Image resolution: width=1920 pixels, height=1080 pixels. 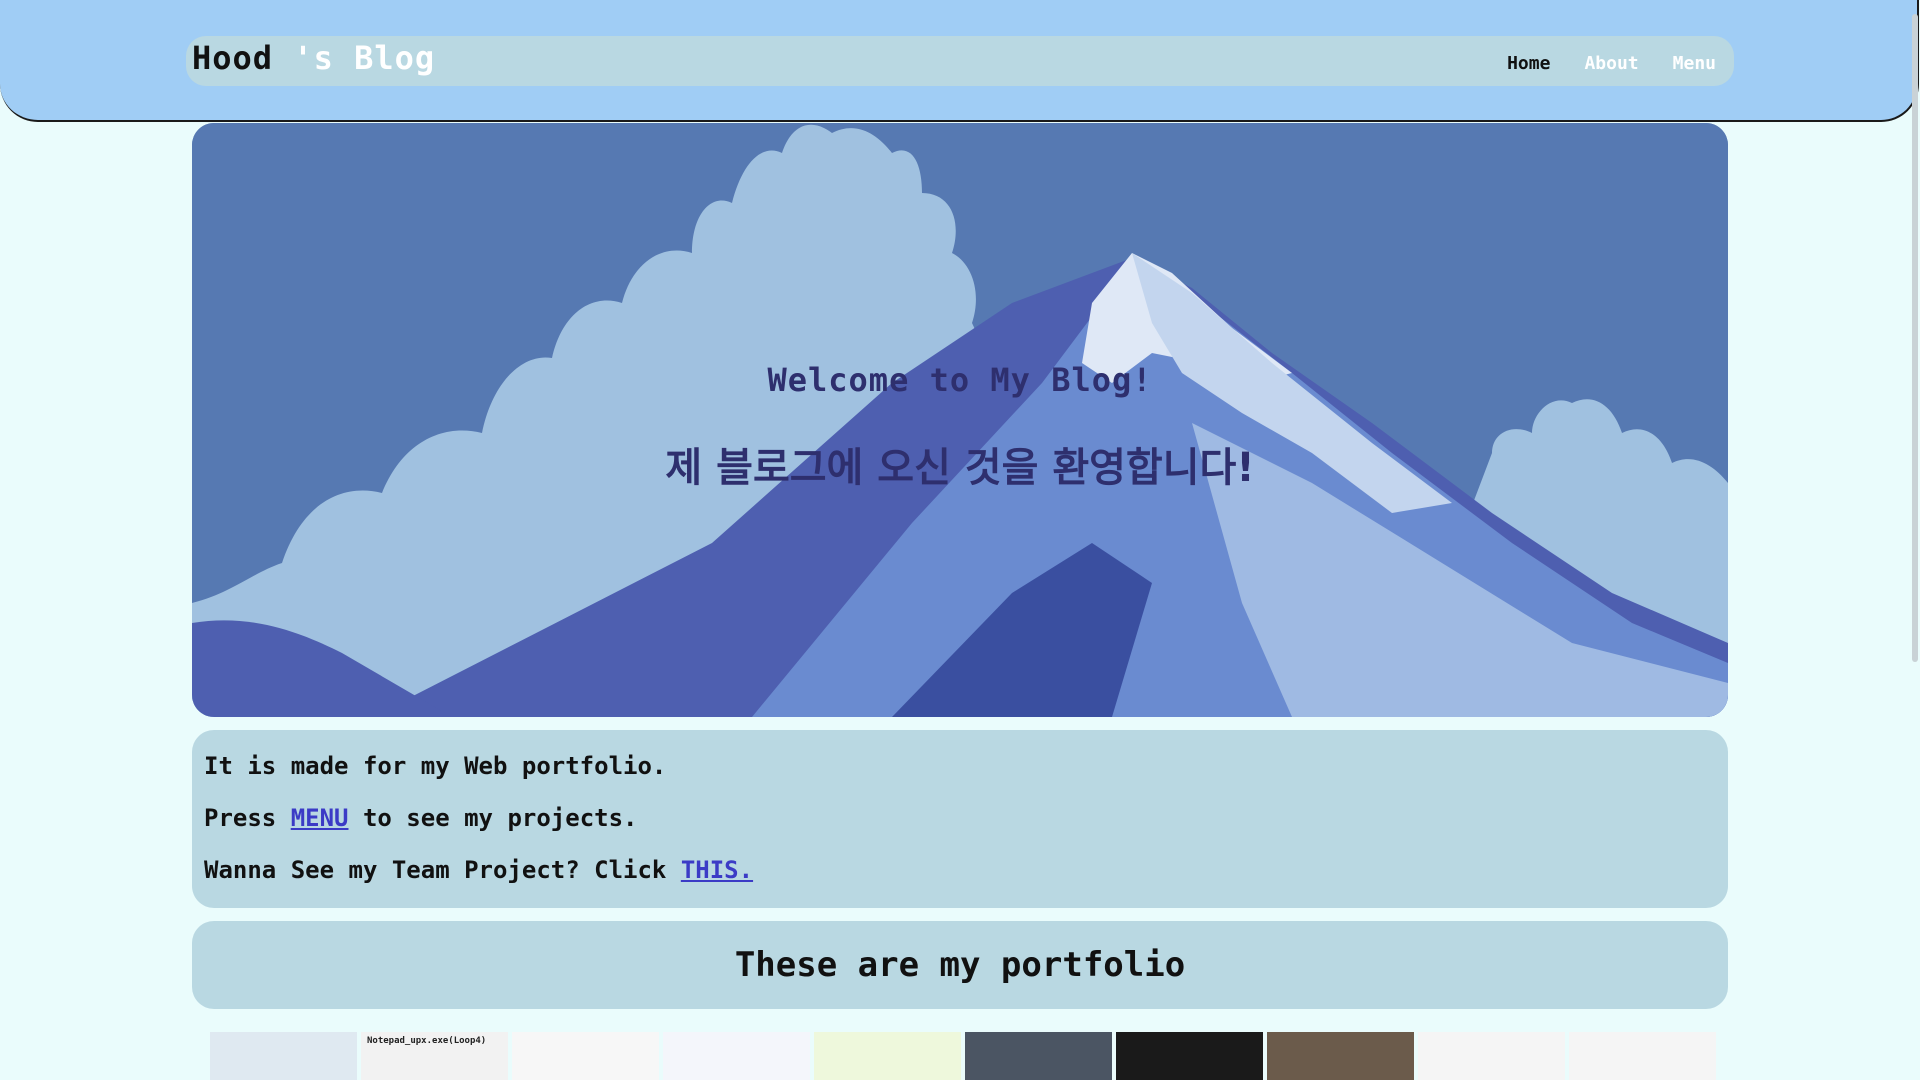 What do you see at coordinates (442, 870) in the screenshot?
I see `intro-text: Wanna See my Team Project? Click` at bounding box center [442, 870].